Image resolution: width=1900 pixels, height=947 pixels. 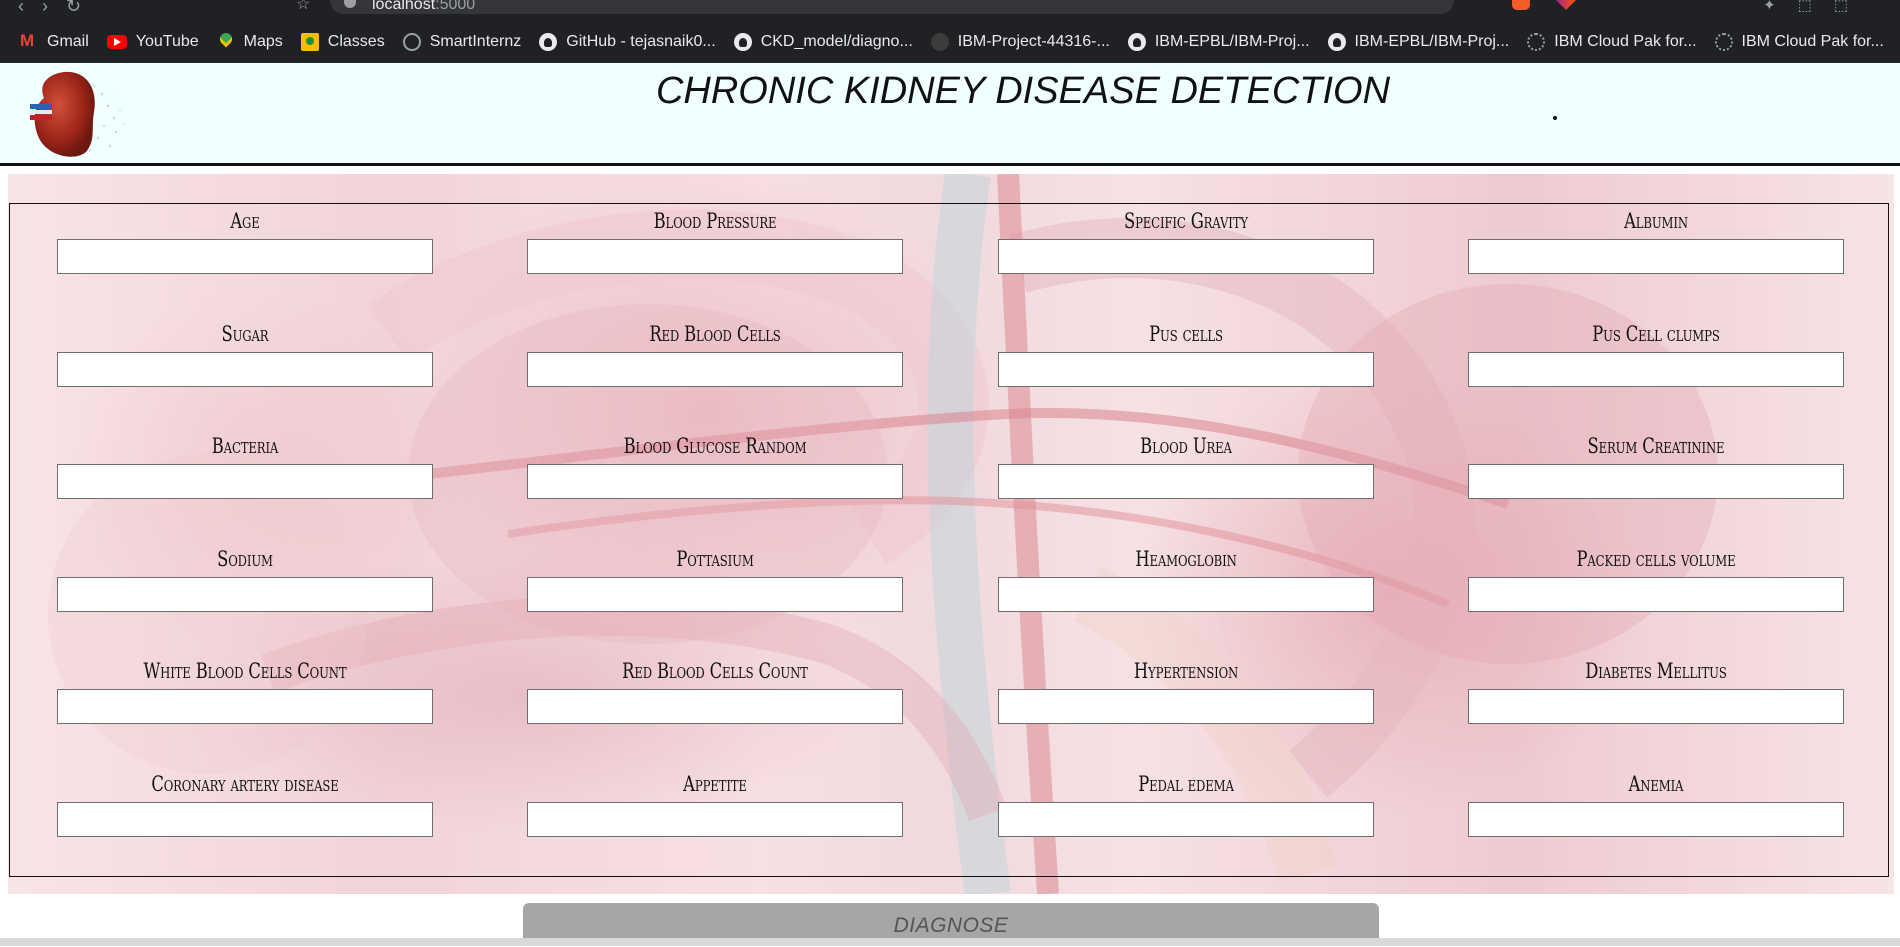 What do you see at coordinates (303, 7) in the screenshot?
I see `bookmark-star-icon: ☆` at bounding box center [303, 7].